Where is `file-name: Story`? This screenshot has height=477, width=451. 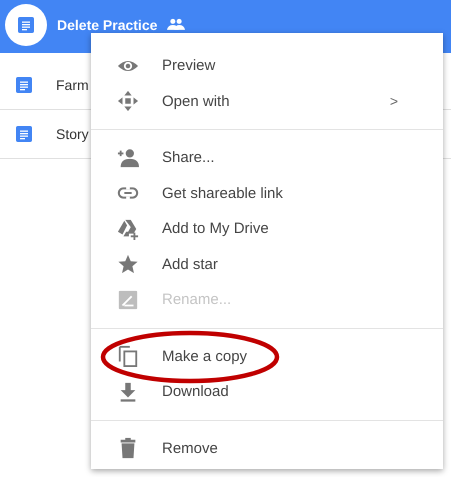
file-name: Story is located at coordinates (72, 134).